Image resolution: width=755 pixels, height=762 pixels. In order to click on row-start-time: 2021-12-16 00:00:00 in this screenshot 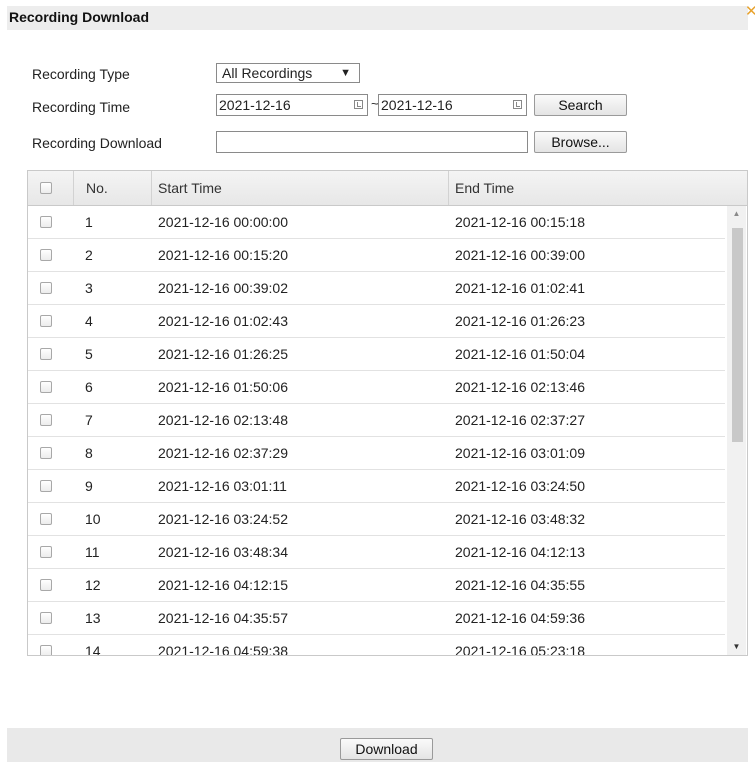, I will do `click(223, 222)`.